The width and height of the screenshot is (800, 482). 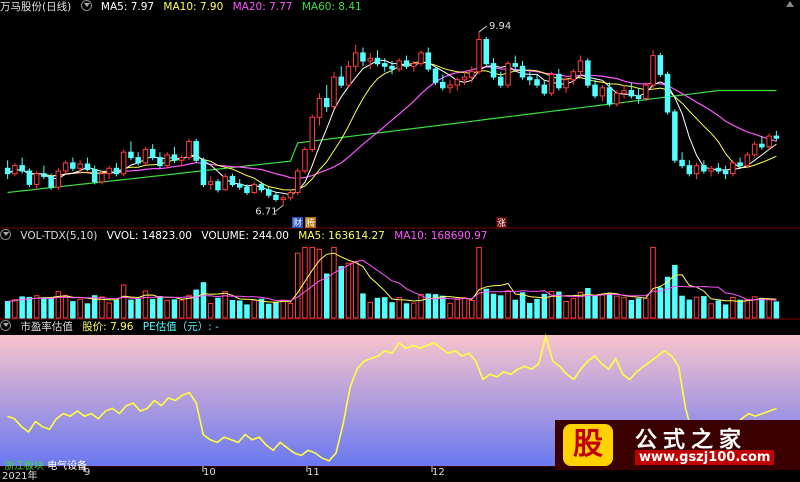 What do you see at coordinates (266, 211) in the screenshot?
I see `low-label: 6.71` at bounding box center [266, 211].